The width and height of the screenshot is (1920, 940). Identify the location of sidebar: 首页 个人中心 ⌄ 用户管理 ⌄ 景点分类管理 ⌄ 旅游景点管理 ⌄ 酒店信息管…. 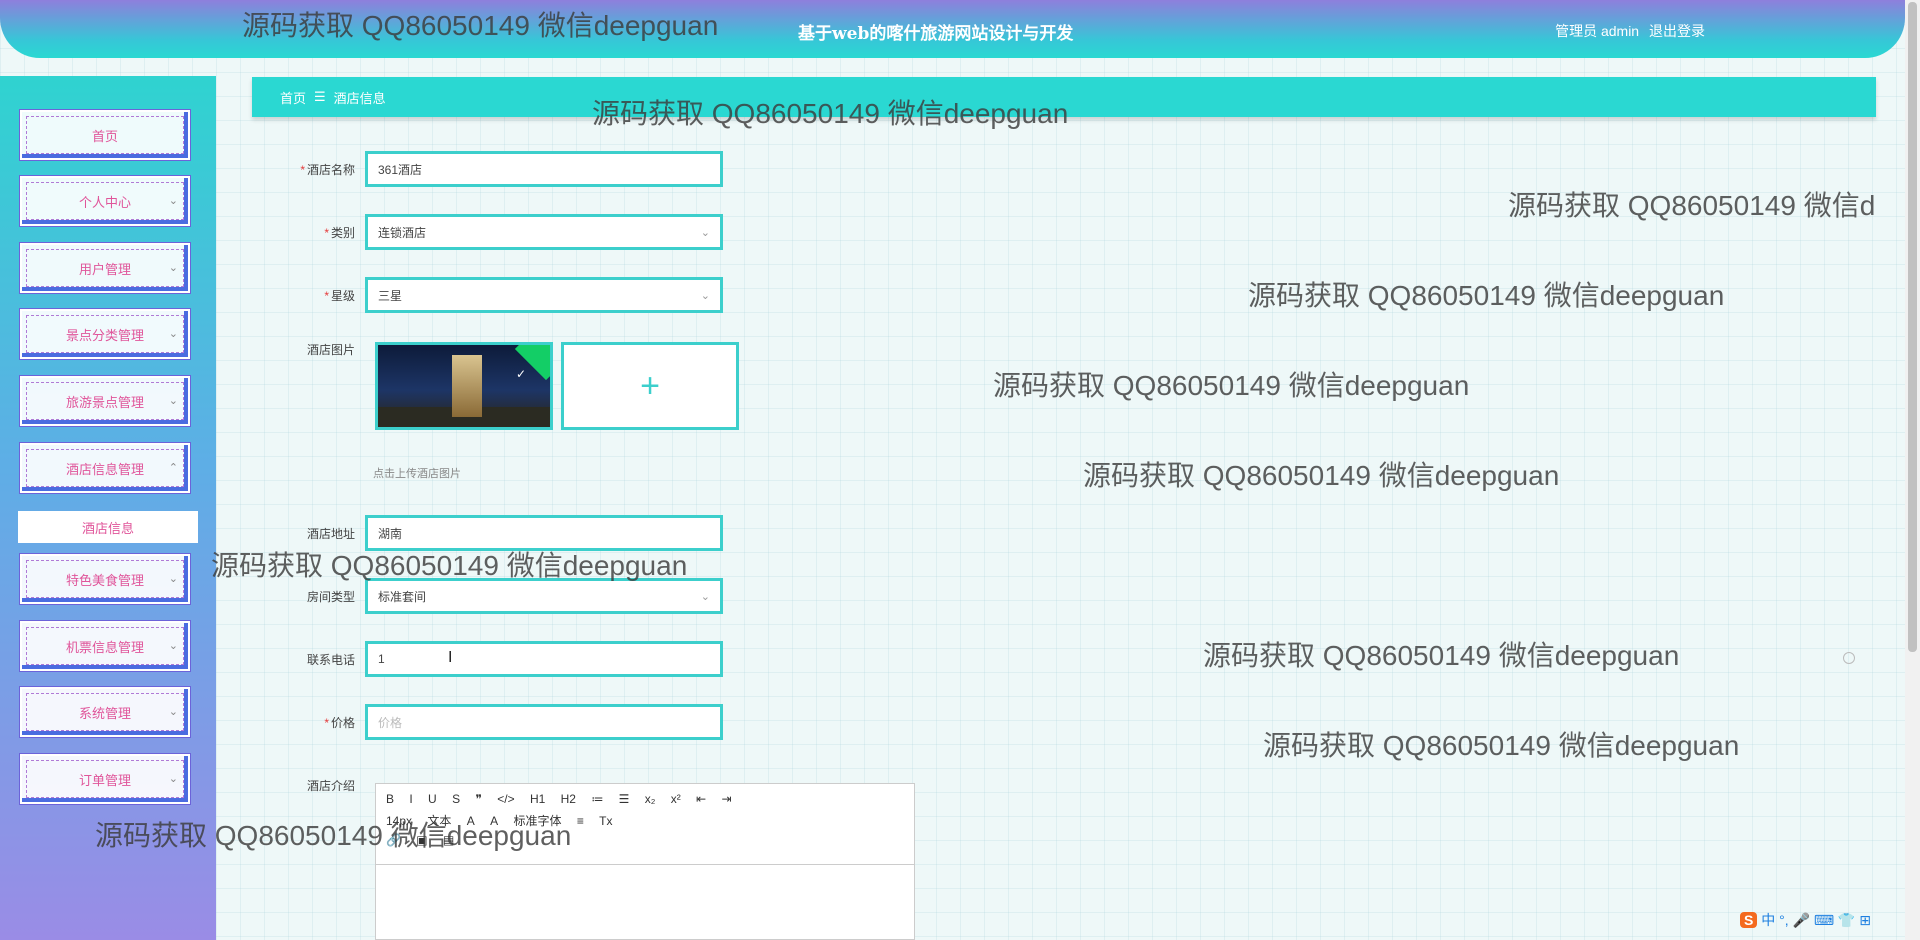
(108, 508).